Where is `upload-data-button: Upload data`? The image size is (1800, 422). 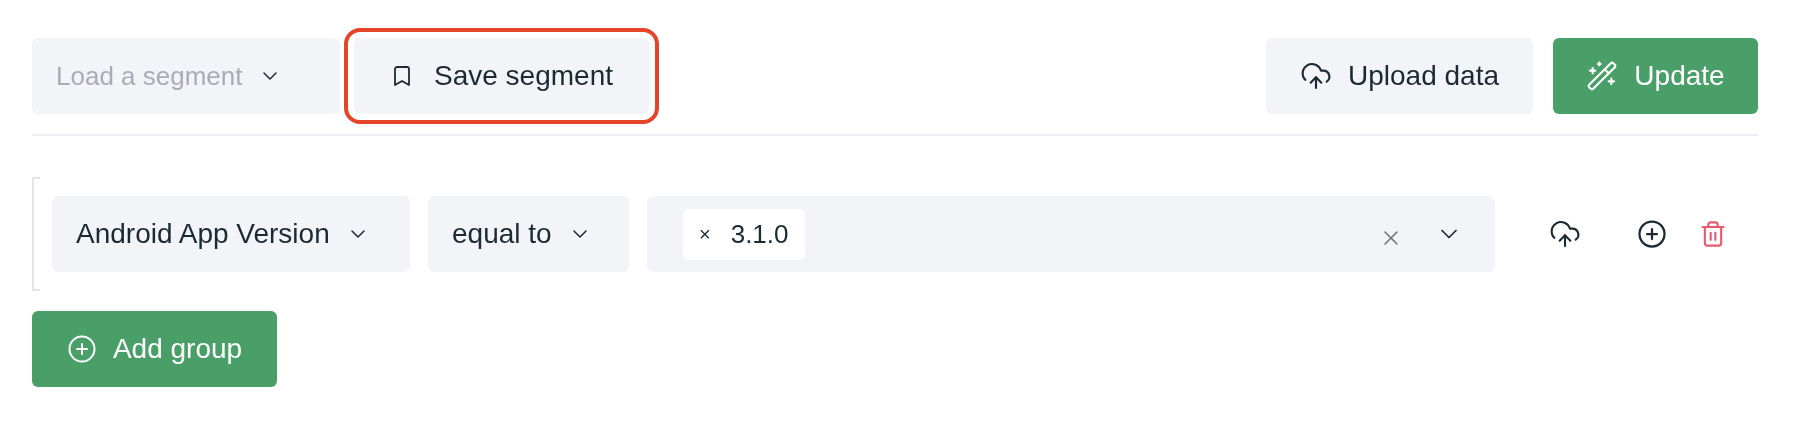 upload-data-button: Upload data is located at coordinates (1399, 76).